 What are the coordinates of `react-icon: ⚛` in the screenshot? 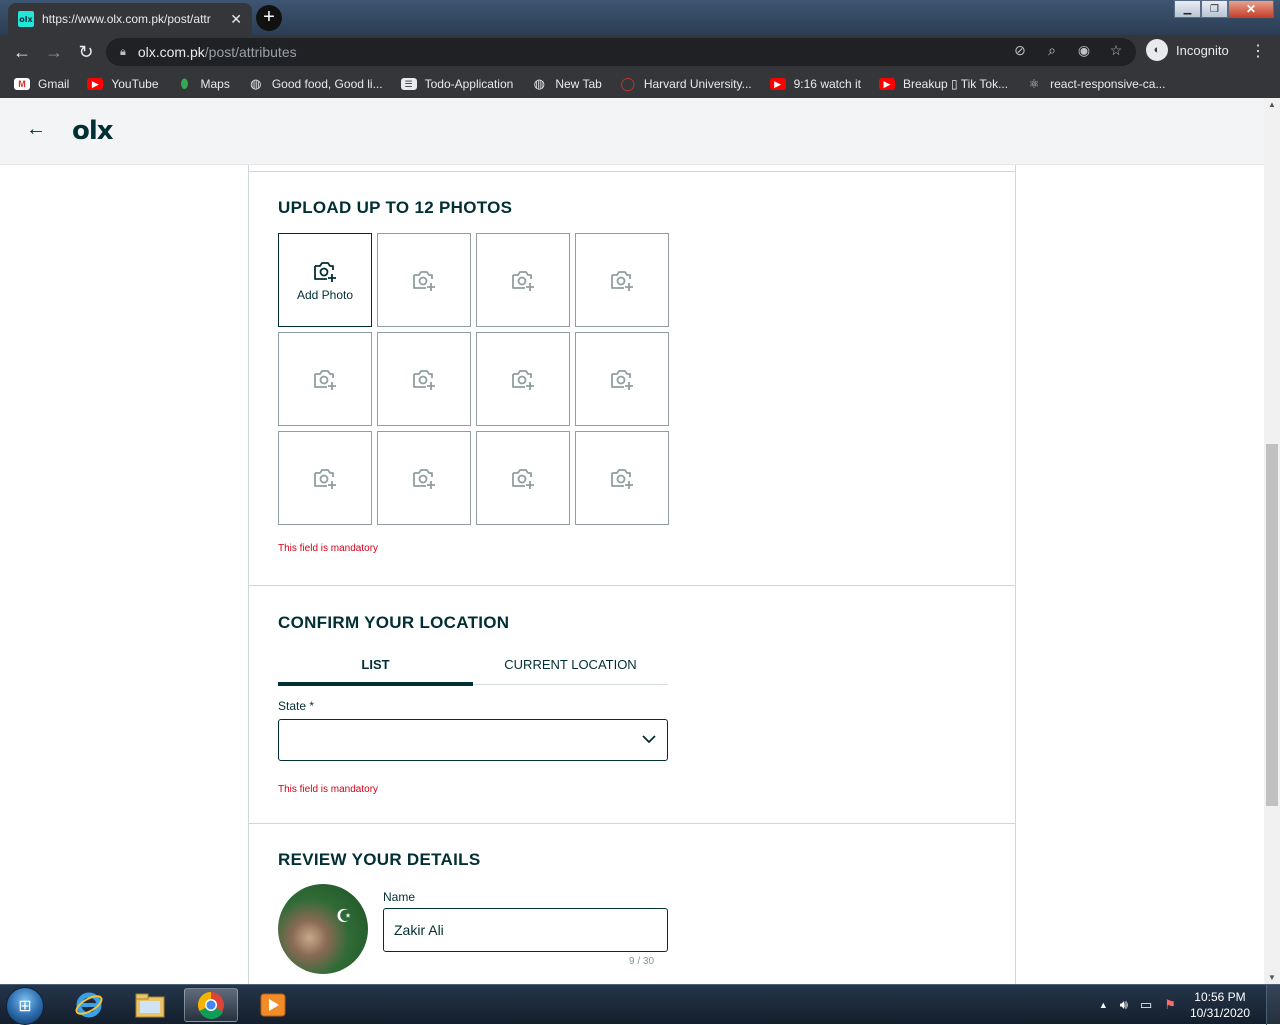 It's located at (1034, 84).